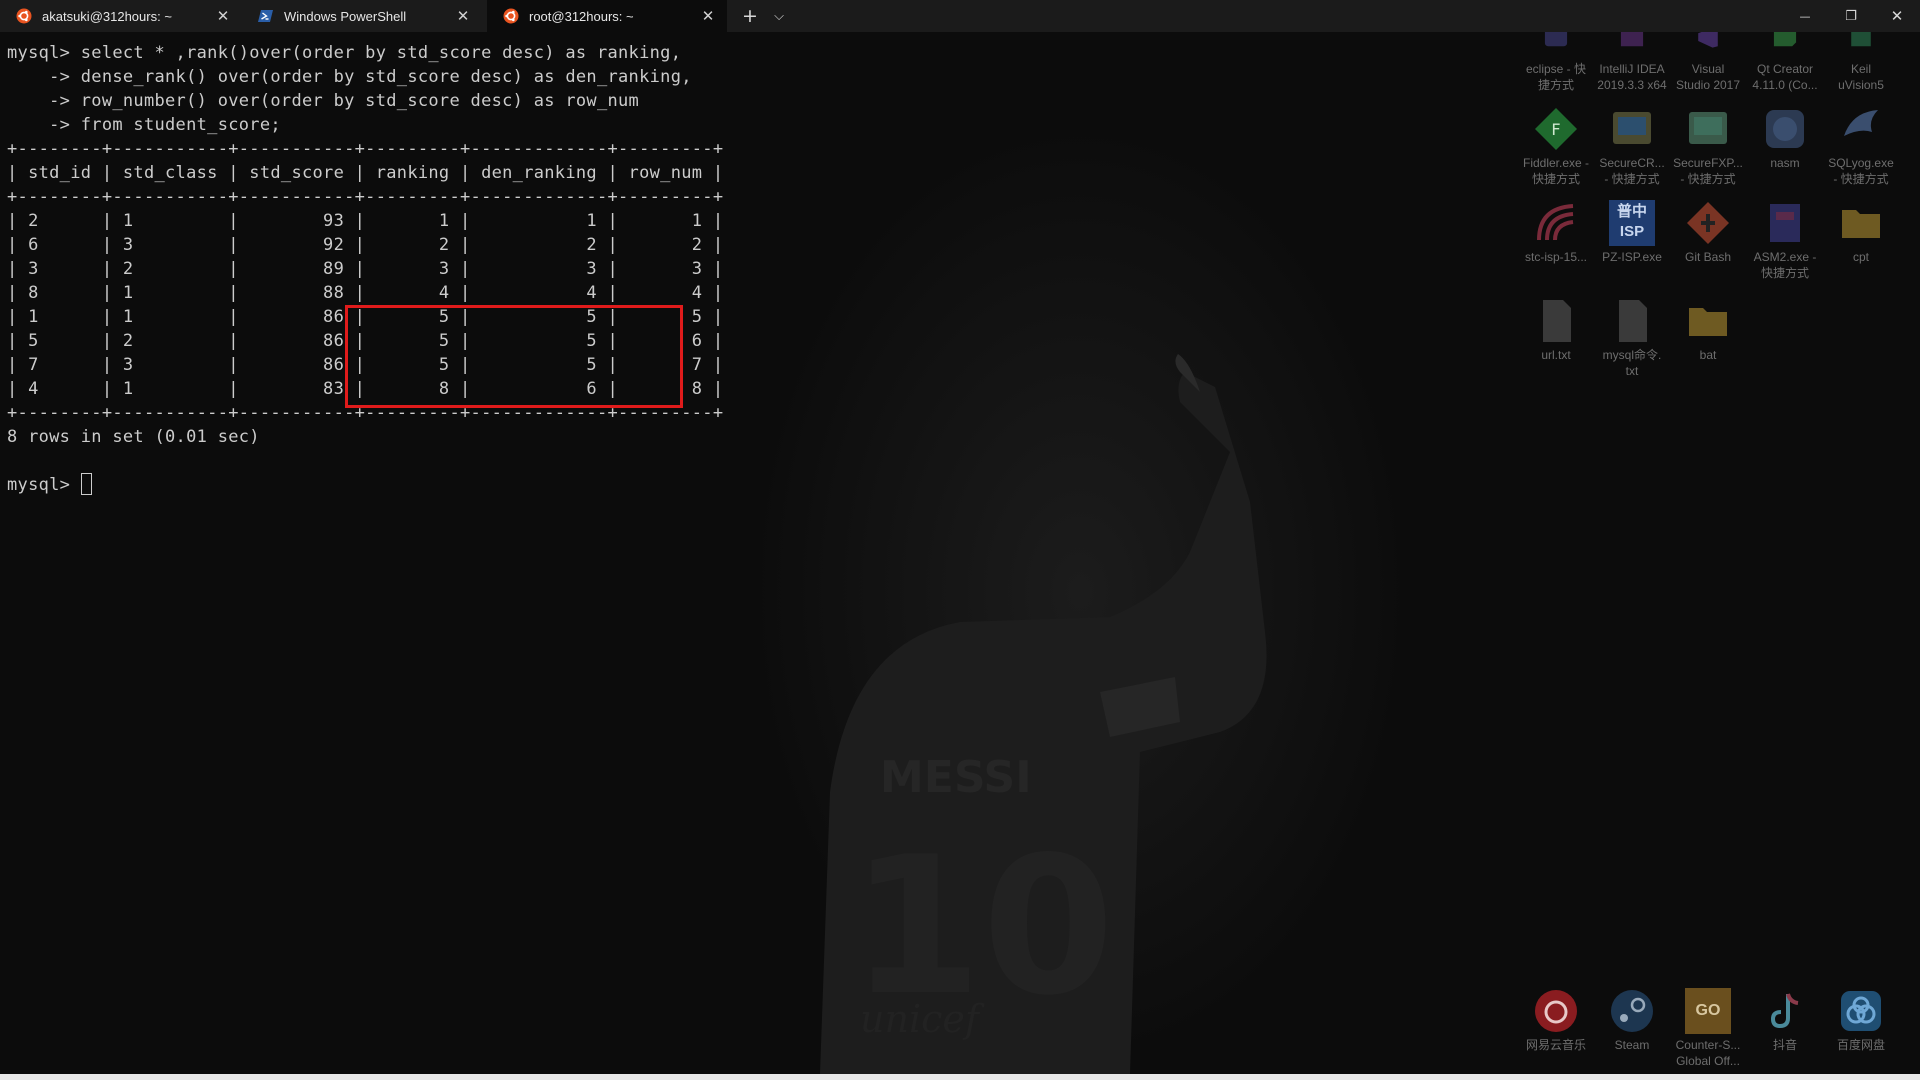  What do you see at coordinates (1851, 16) in the screenshot?
I see `maximize-button: ❐` at bounding box center [1851, 16].